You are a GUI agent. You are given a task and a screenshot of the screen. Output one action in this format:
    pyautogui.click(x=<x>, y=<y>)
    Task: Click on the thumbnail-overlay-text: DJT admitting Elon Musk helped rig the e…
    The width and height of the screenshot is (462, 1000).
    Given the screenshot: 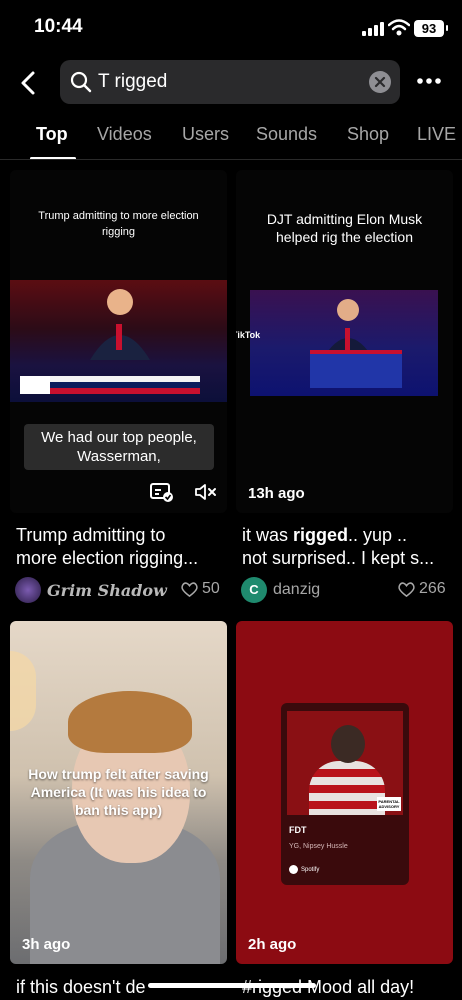 What is the action you would take?
    pyautogui.click(x=344, y=228)
    